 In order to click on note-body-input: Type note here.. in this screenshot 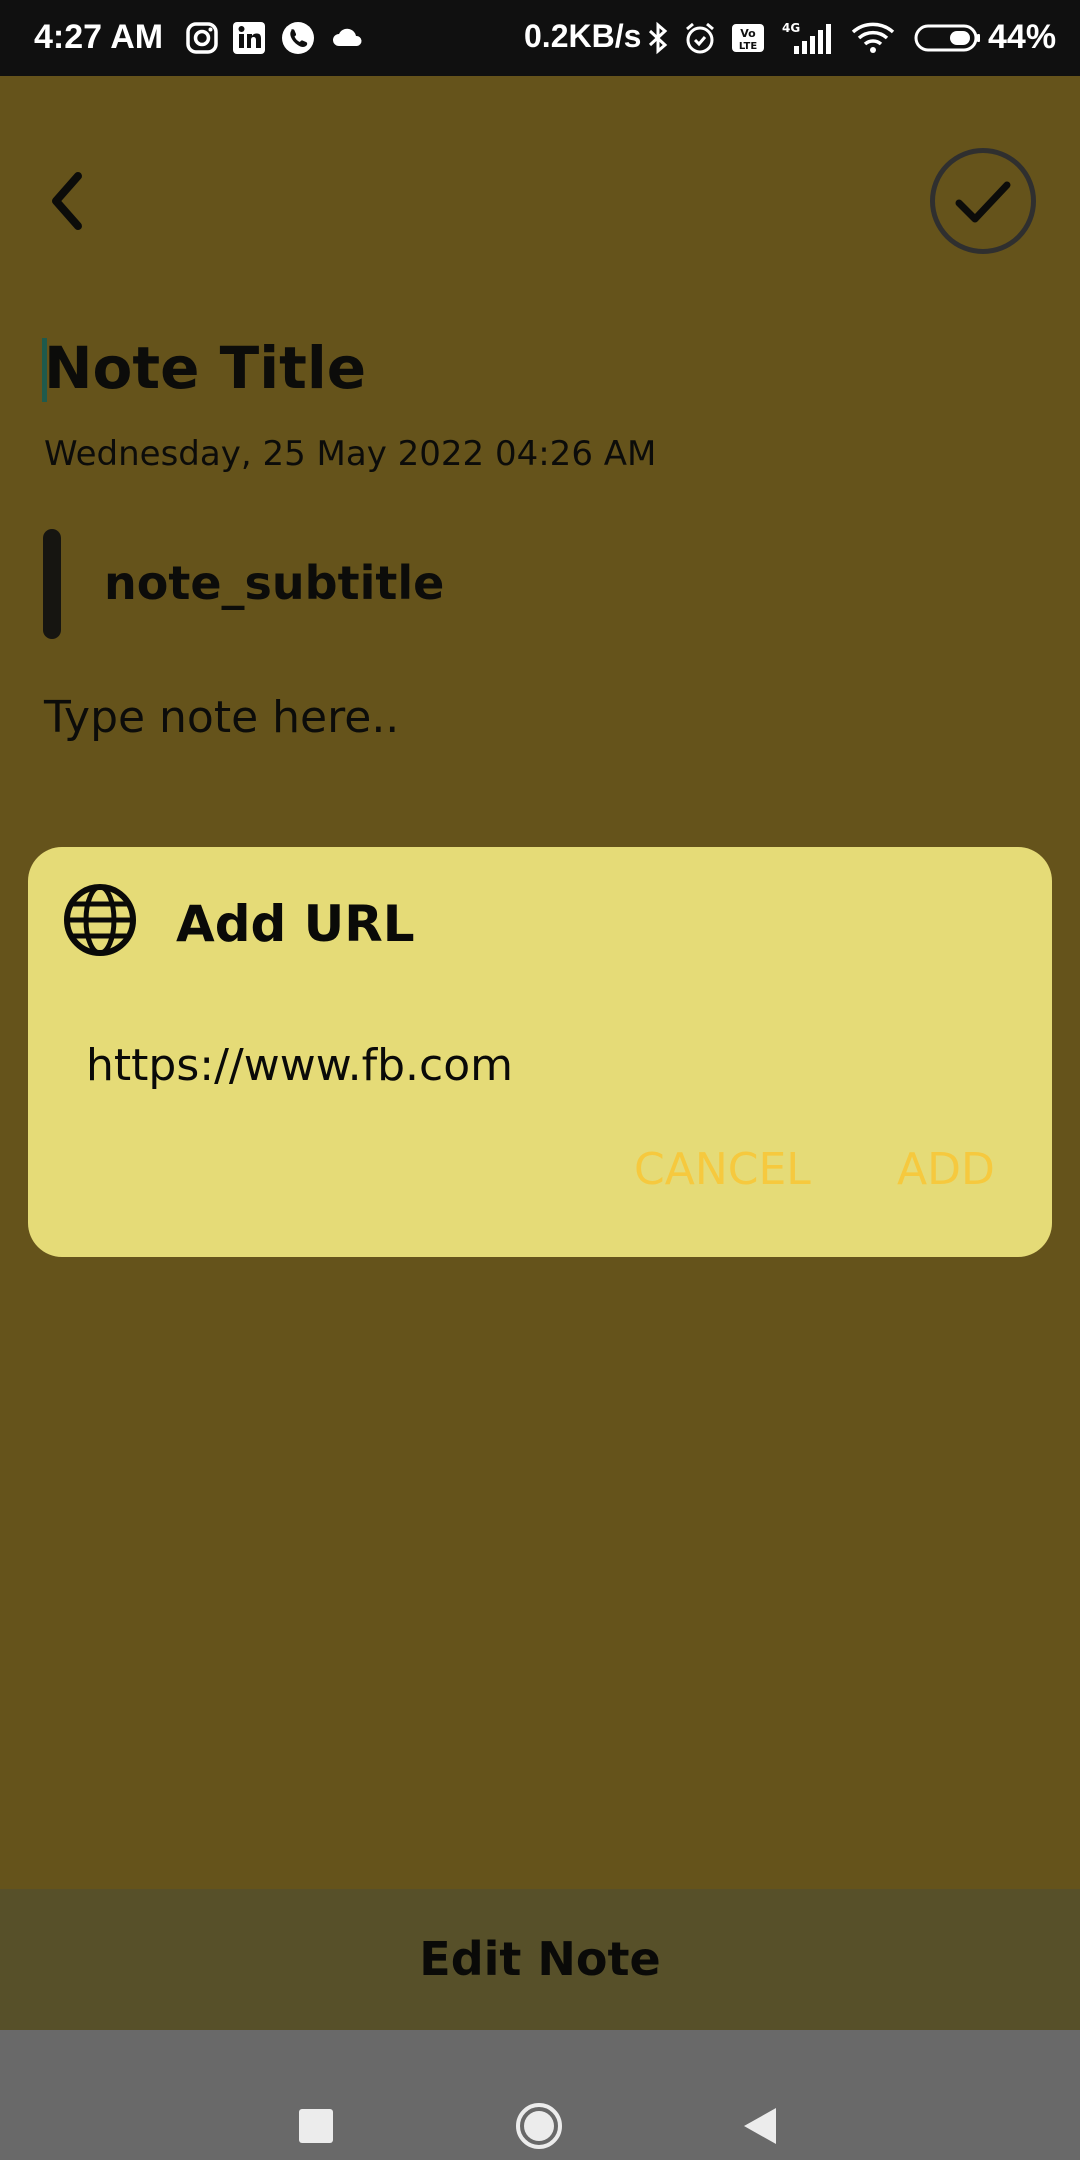, I will do `click(221, 717)`.